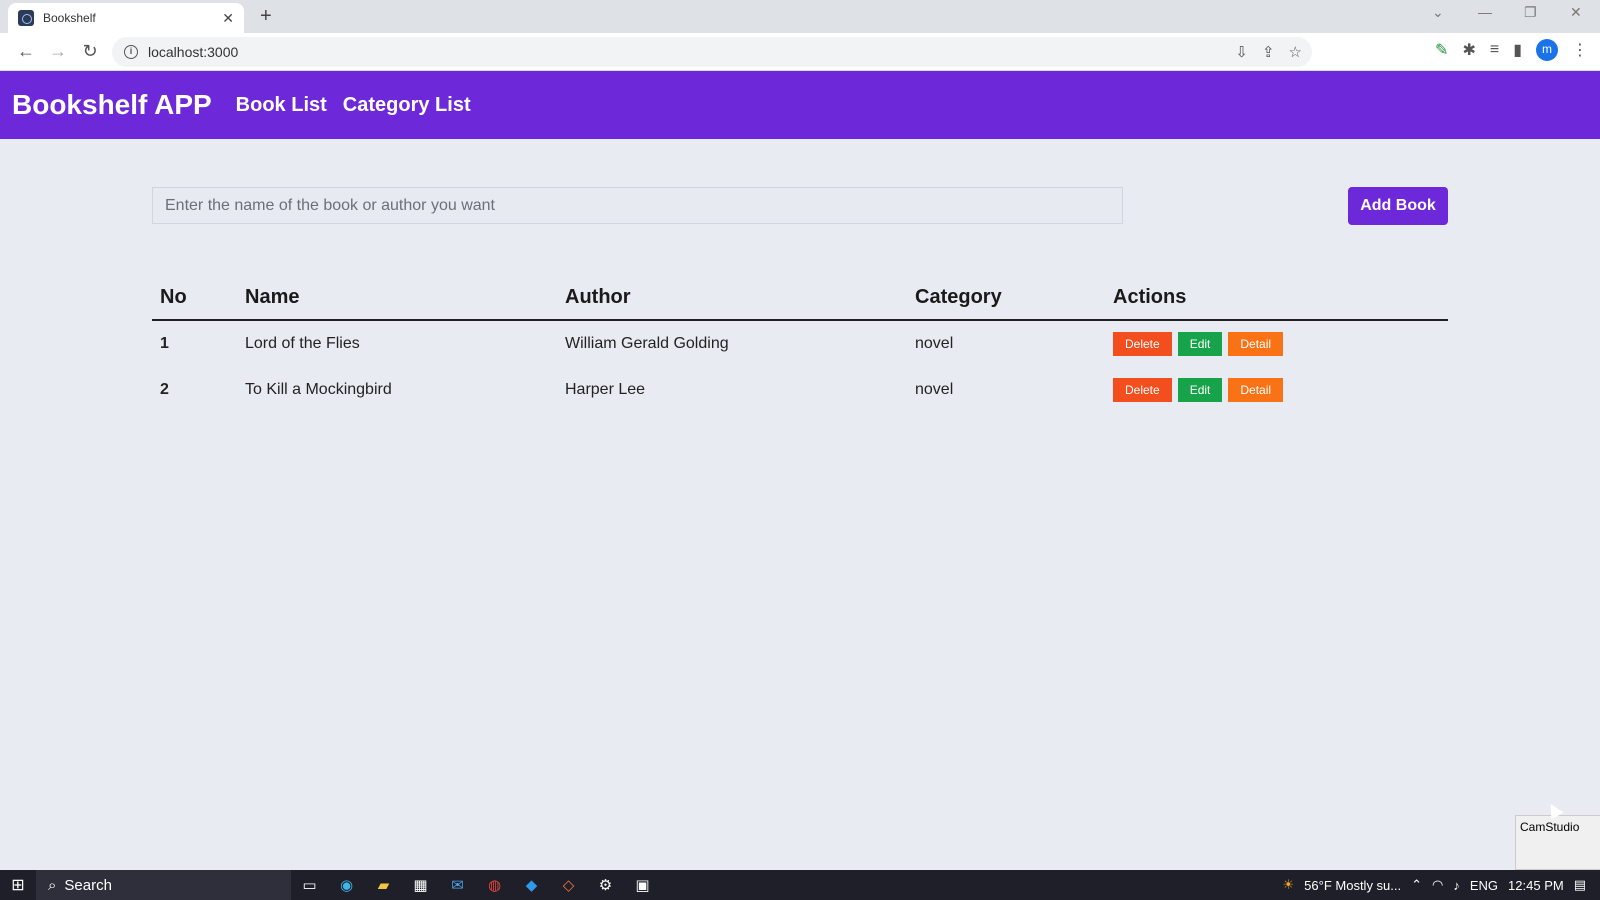 This screenshot has height=900, width=1600. What do you see at coordinates (266, 16) in the screenshot?
I see `new-tab-button: +` at bounding box center [266, 16].